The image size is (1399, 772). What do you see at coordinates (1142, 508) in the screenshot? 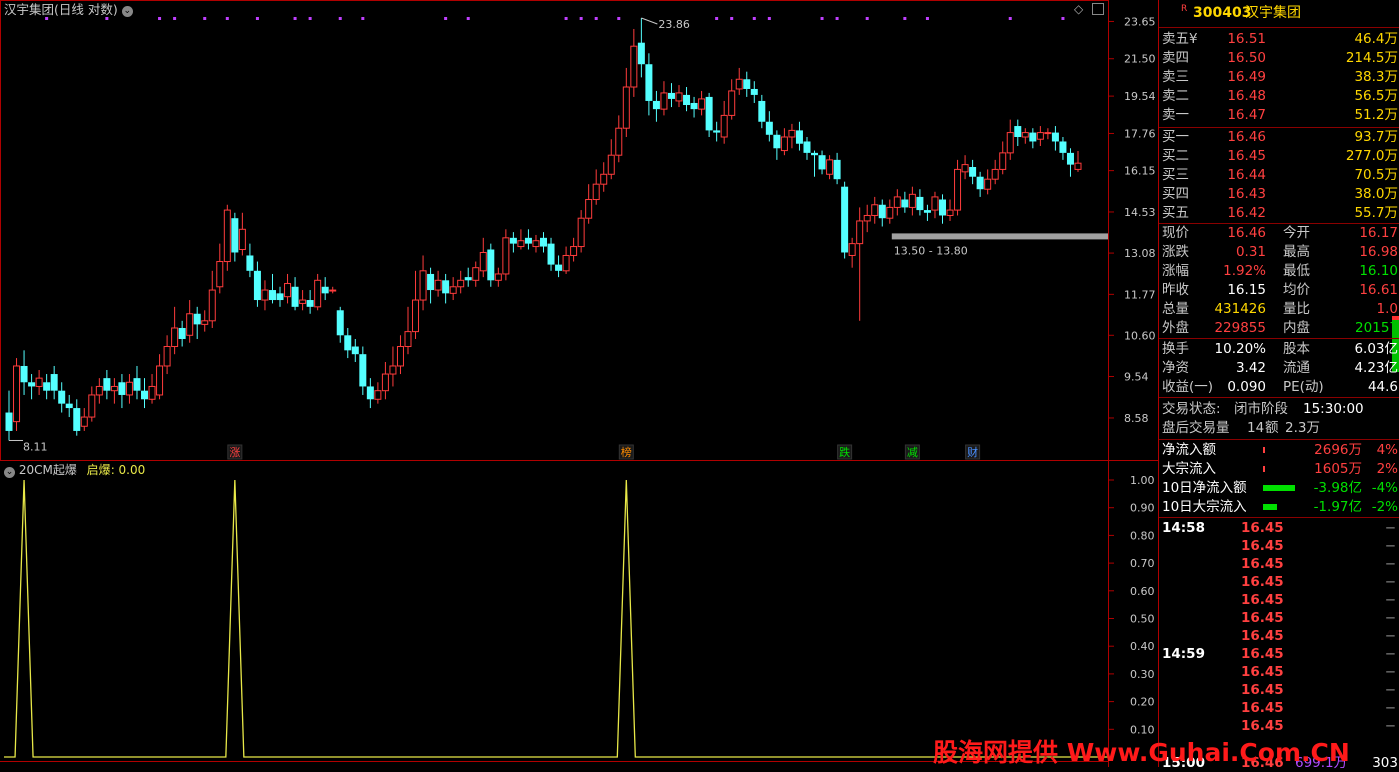
I see `sub-y-tick-label: 0.90` at bounding box center [1142, 508].